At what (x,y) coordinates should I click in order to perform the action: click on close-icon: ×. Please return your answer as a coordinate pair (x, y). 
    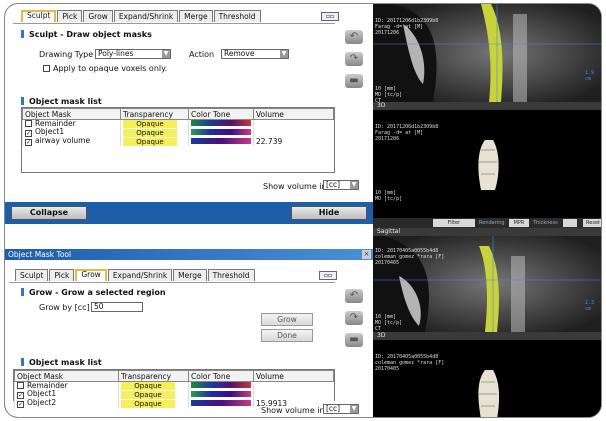
    Looking at the image, I should click on (366, 254).